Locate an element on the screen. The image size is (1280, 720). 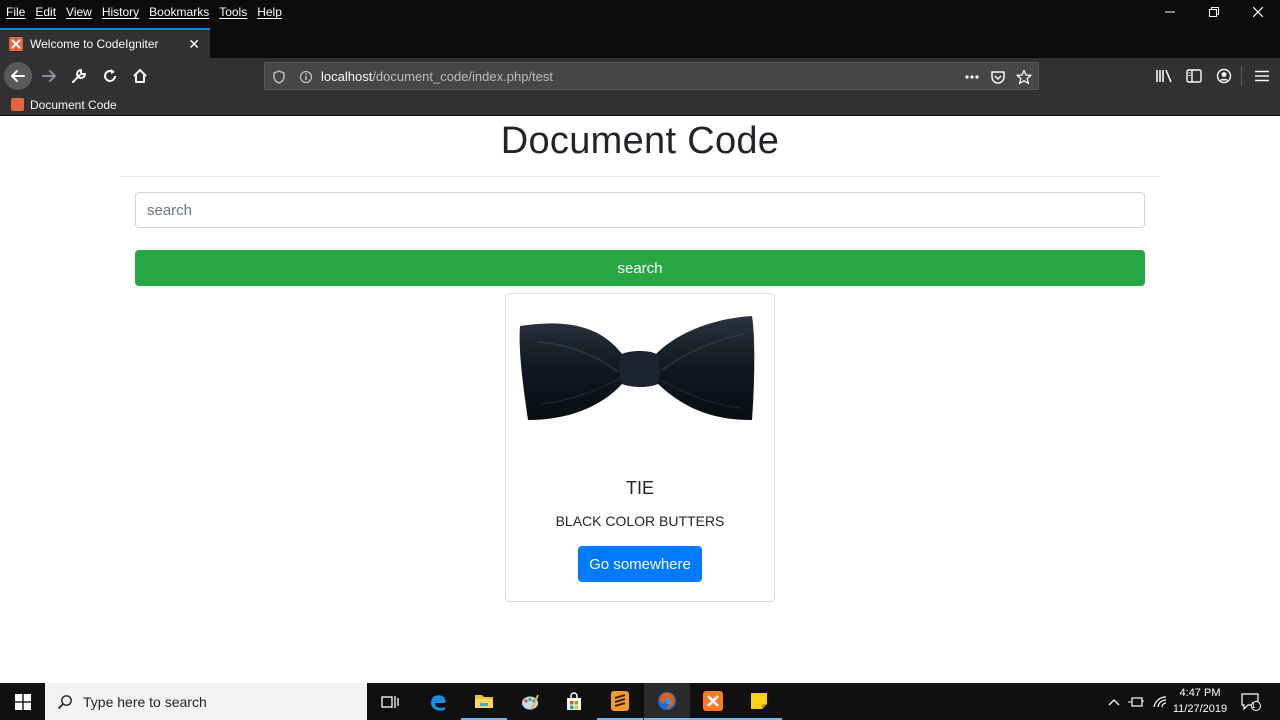
codeigniter-favicon-icon is located at coordinates (16, 44).